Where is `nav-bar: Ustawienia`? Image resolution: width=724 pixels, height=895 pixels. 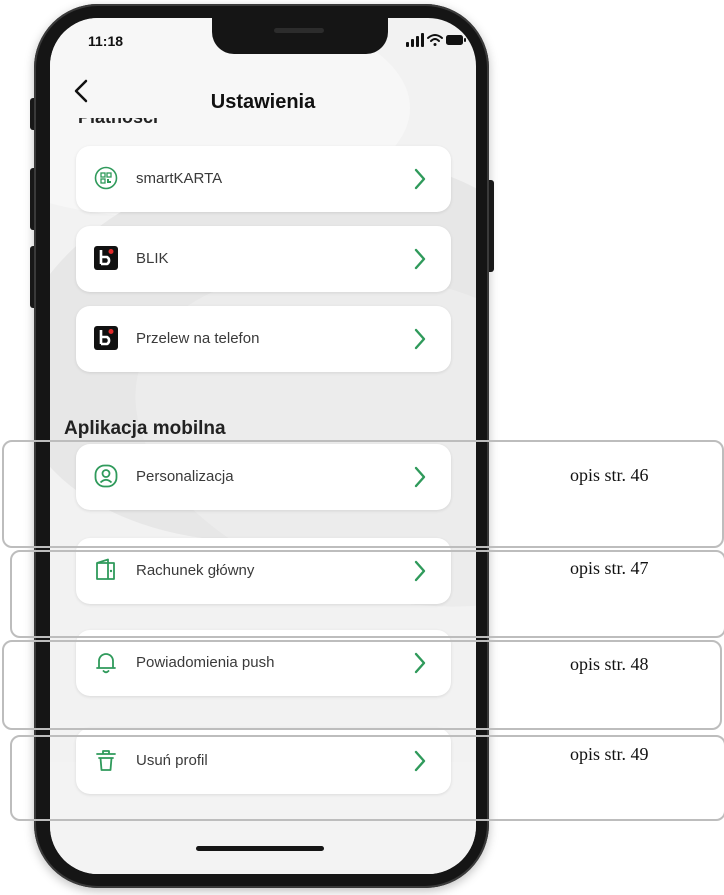
nav-bar: Ustawienia is located at coordinates (263, 91).